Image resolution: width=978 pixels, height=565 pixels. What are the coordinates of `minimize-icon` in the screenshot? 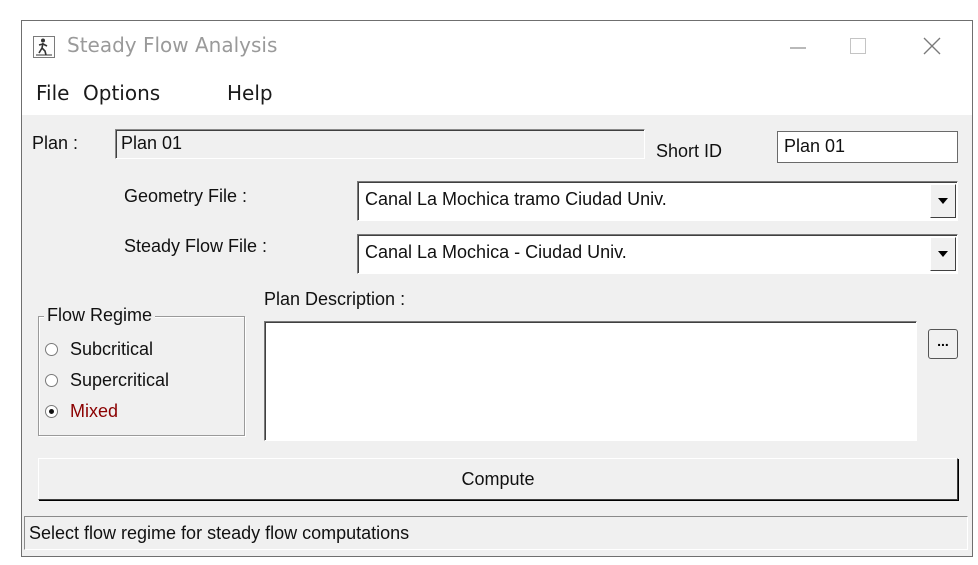 It's located at (798, 48).